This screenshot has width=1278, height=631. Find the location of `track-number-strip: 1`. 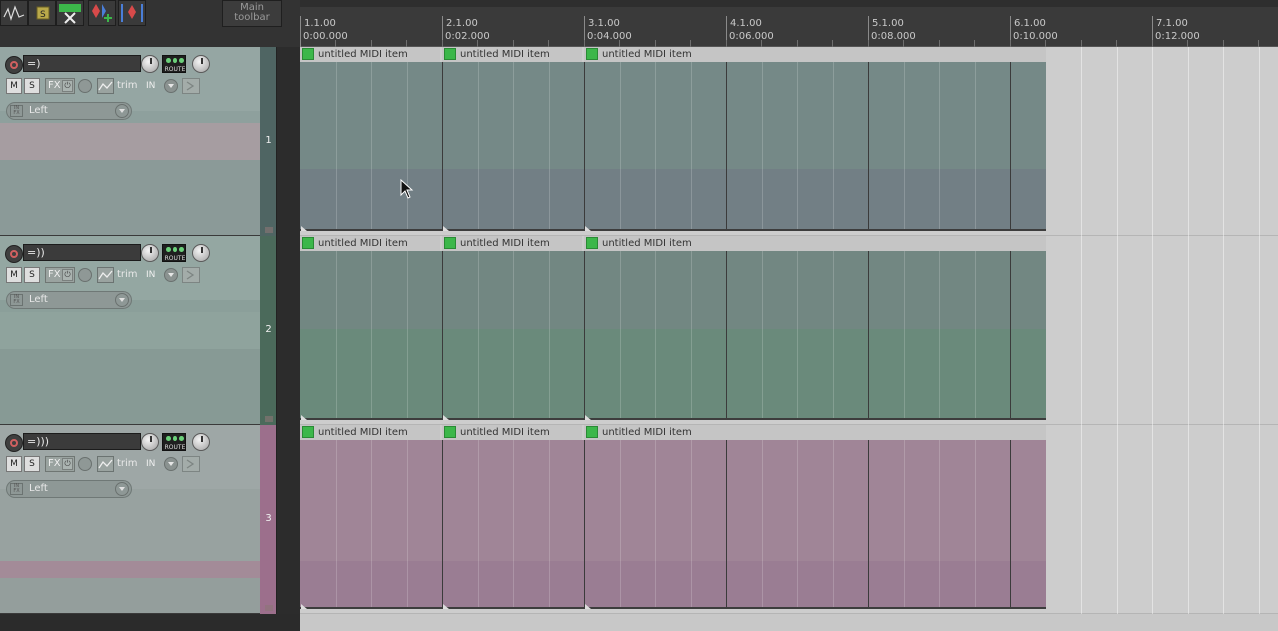

track-number-strip: 1 is located at coordinates (268, 141).